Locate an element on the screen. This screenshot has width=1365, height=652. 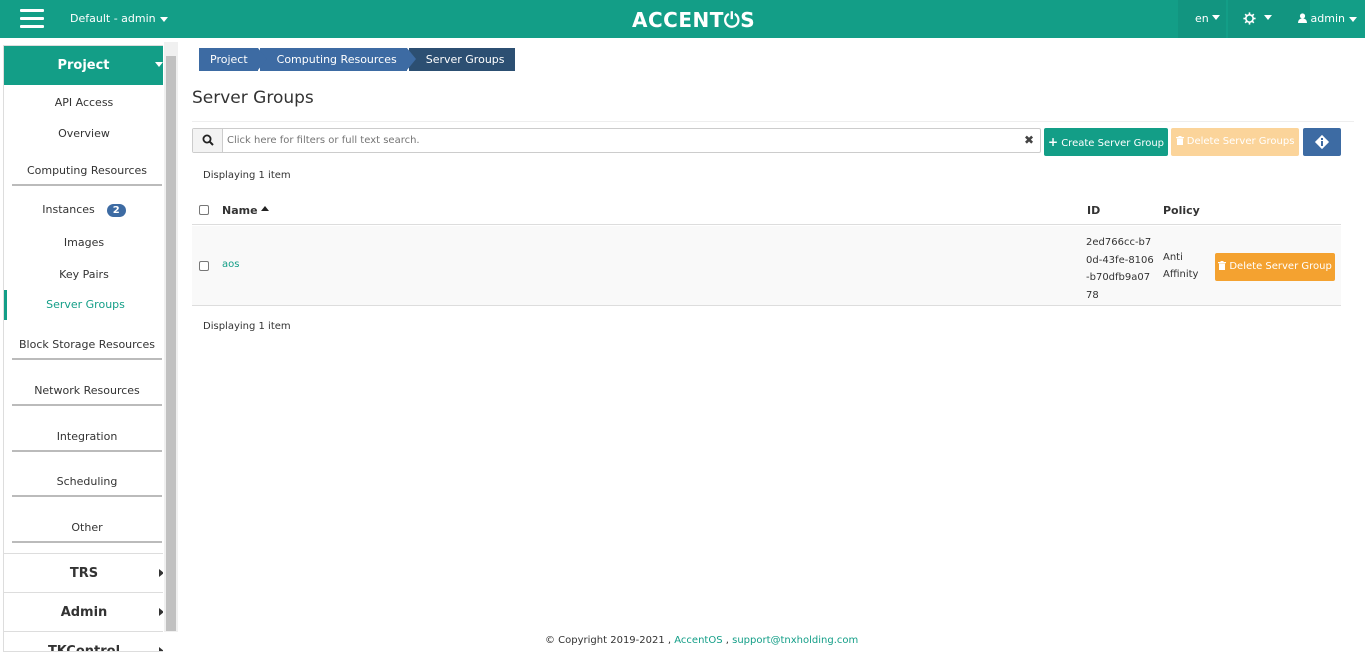
breadcrumb-project: Project is located at coordinates (233, 59).